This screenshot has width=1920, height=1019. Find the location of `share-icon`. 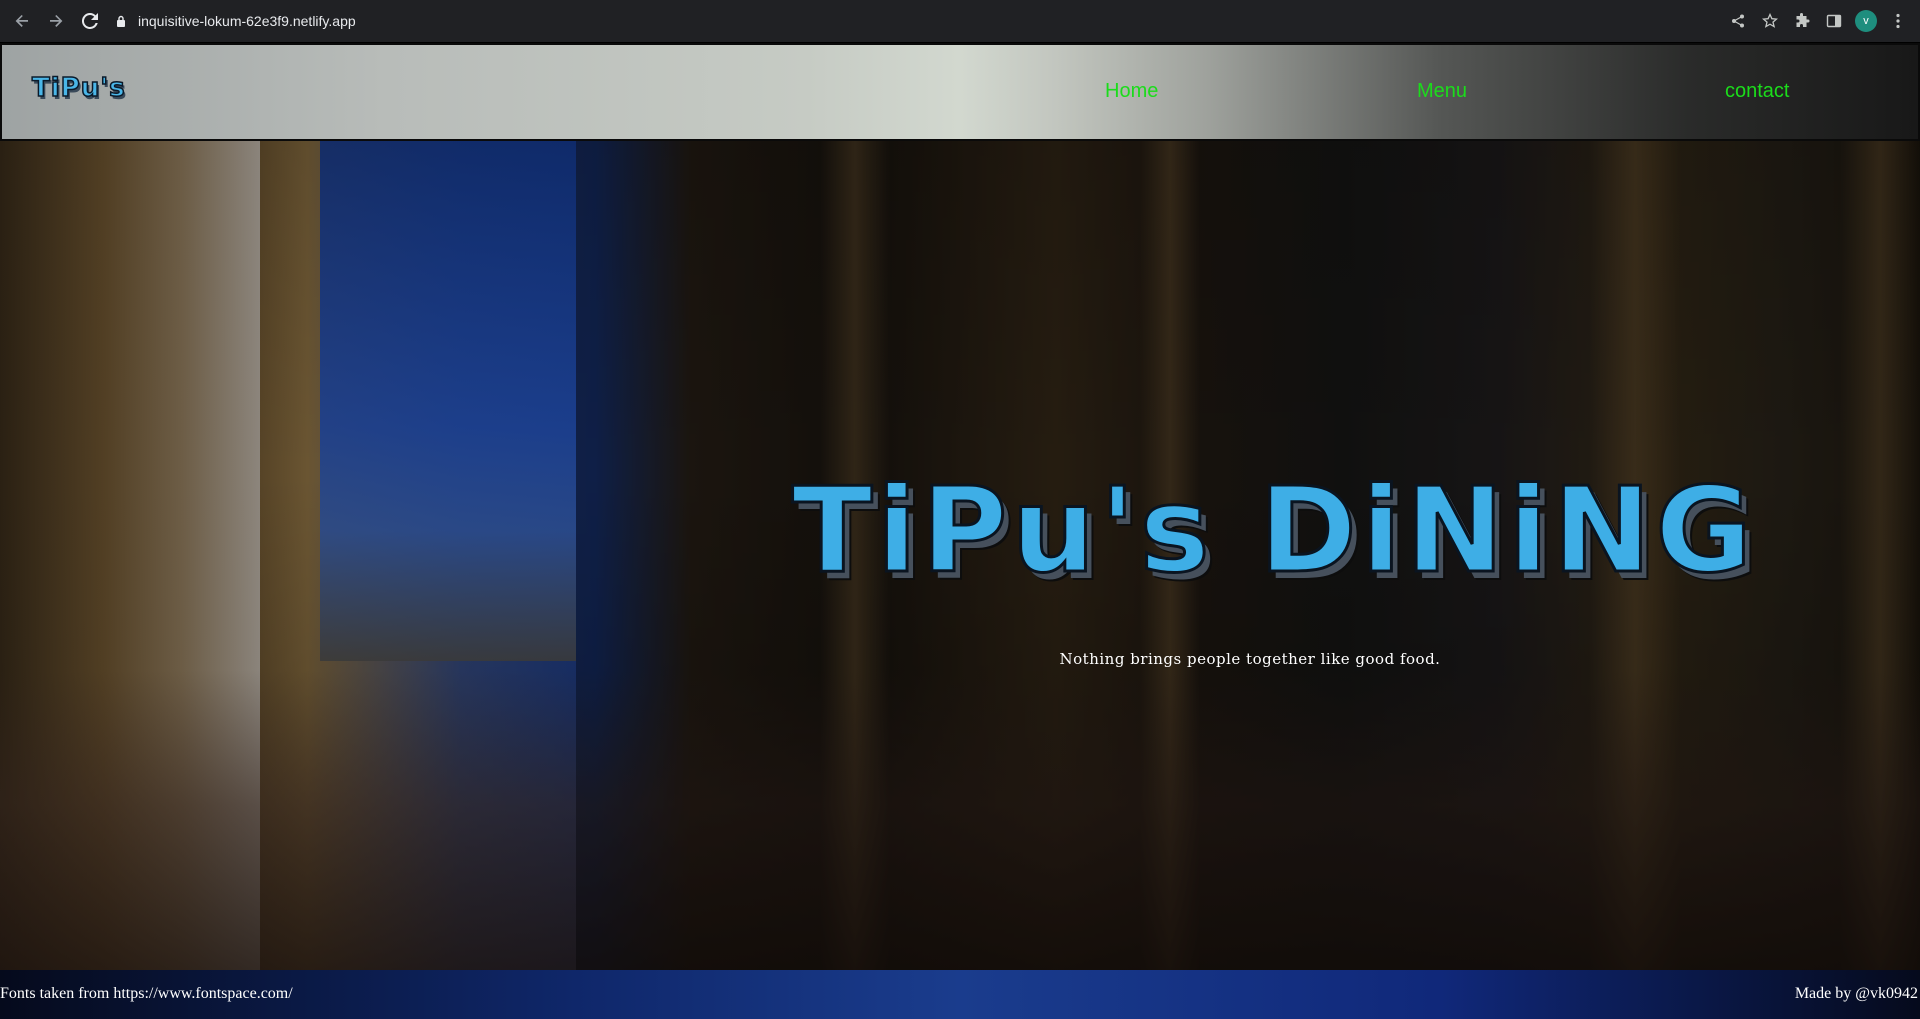

share-icon is located at coordinates (1738, 21).